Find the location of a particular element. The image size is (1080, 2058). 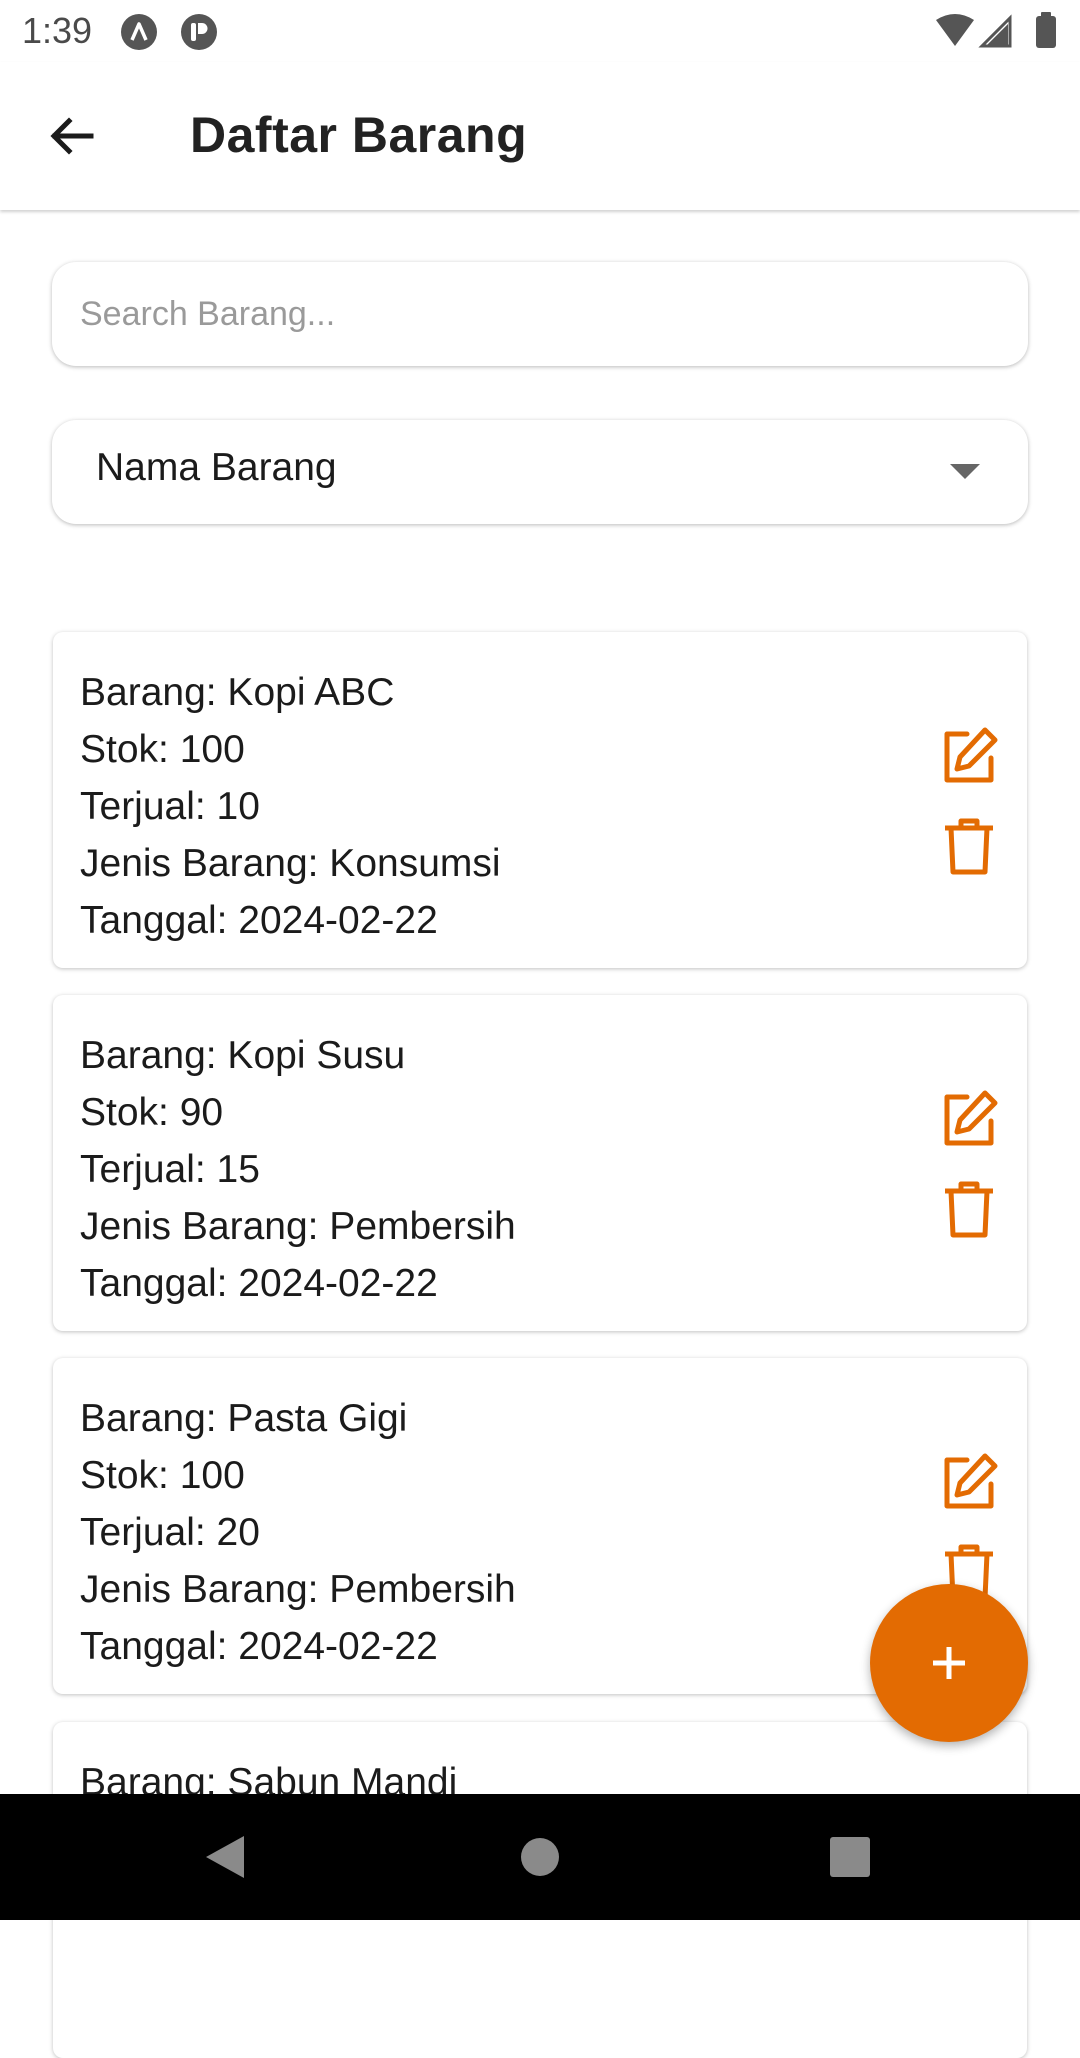

nav-home-button is located at coordinates (540, 1857).